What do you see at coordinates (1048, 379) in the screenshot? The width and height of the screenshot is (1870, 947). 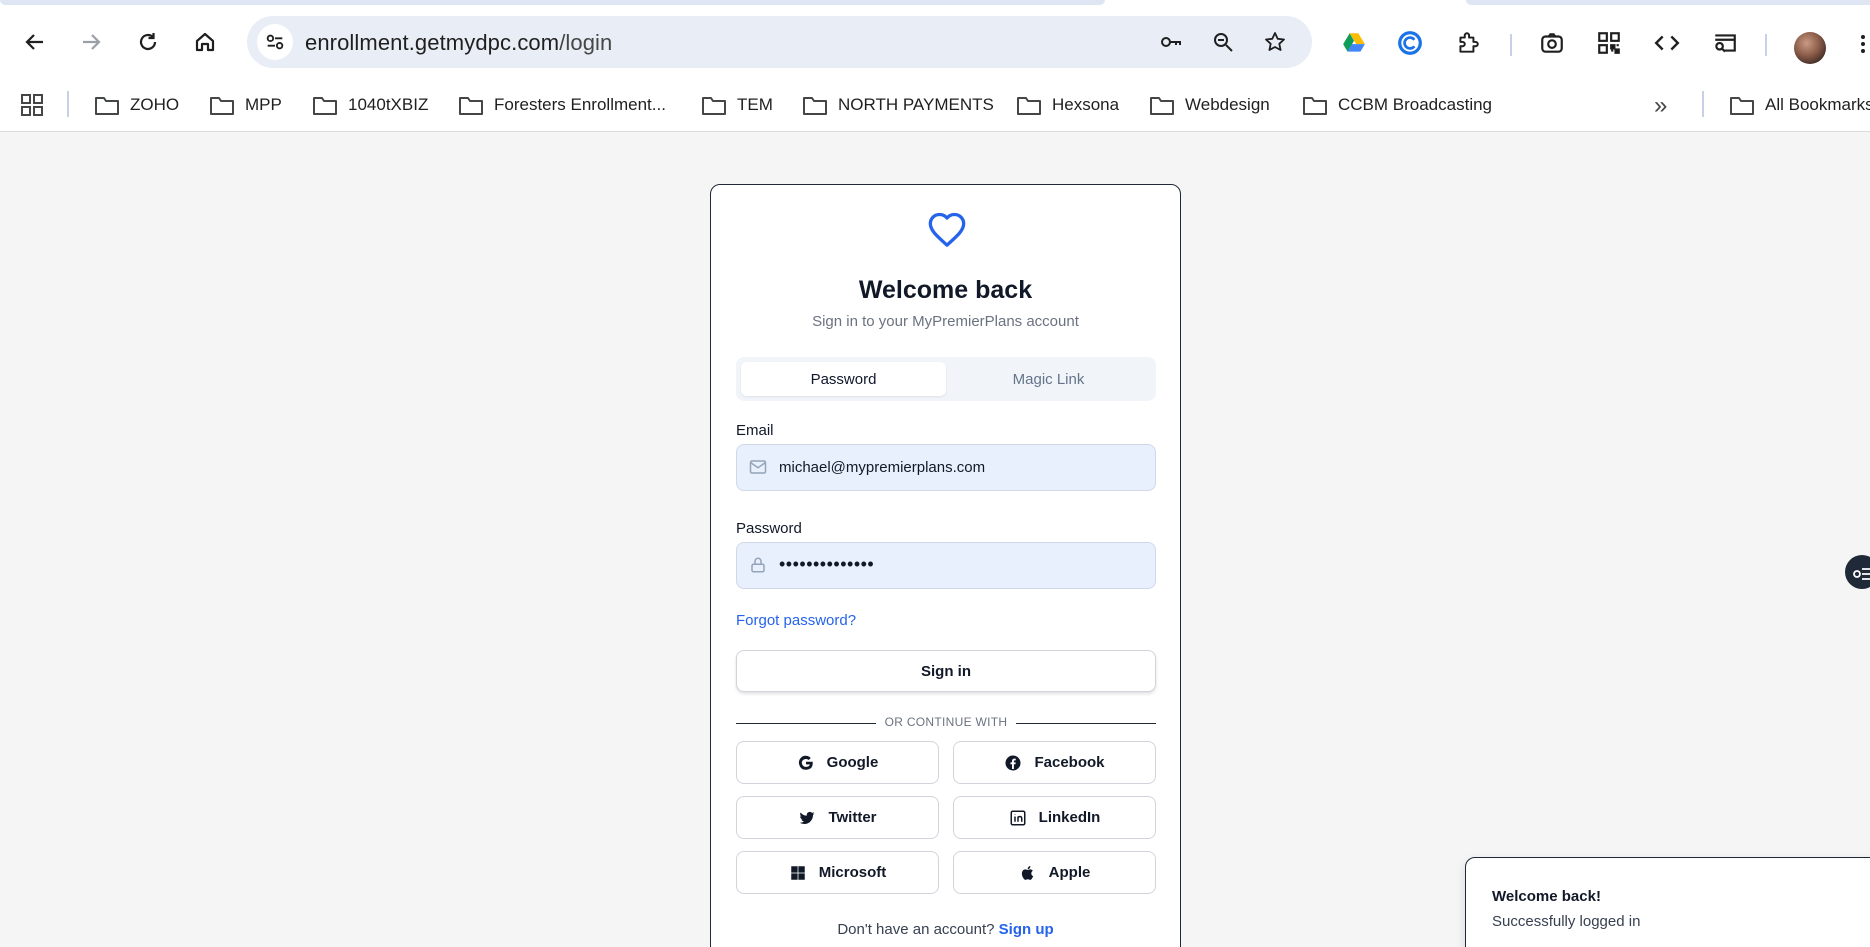 I see `tab-magic-link: Magic Link` at bounding box center [1048, 379].